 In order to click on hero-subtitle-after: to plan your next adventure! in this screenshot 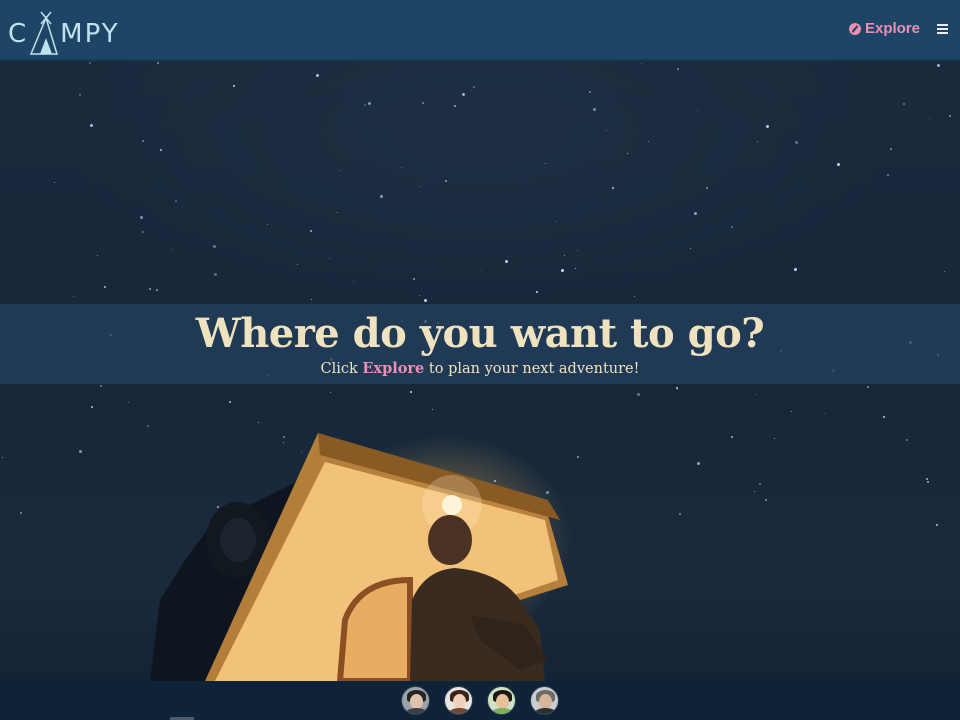, I will do `click(532, 369)`.